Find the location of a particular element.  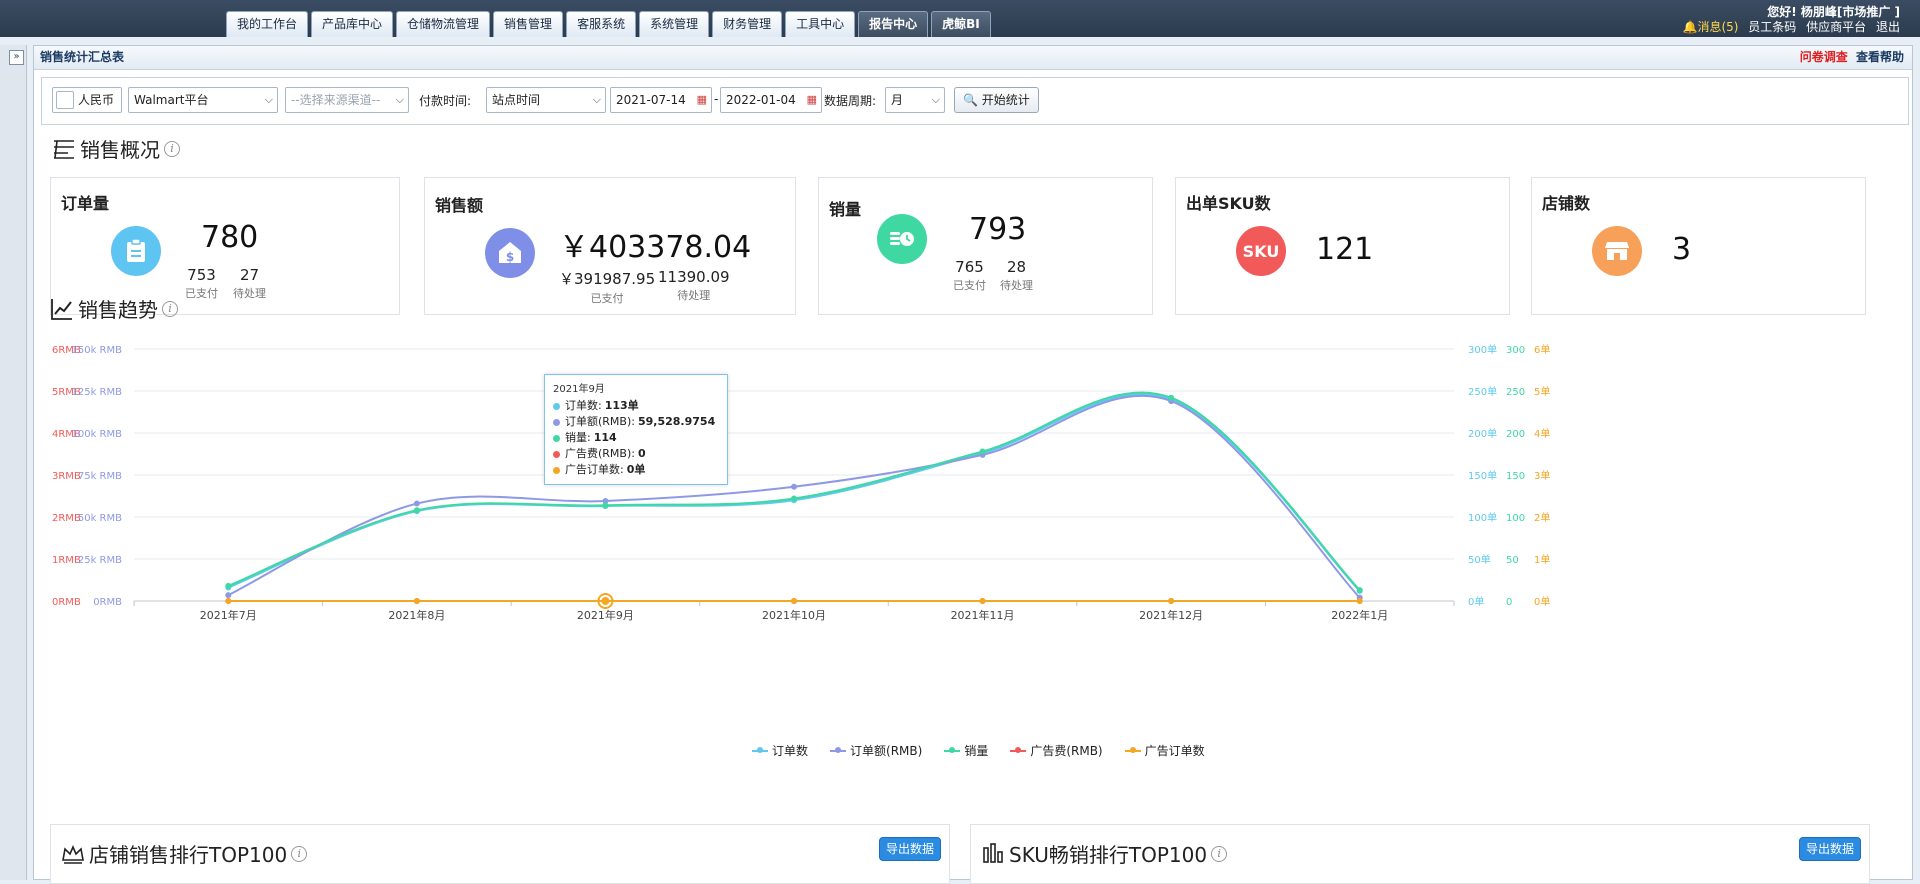

page-title: 销售统计汇总表 is located at coordinates (82, 57).